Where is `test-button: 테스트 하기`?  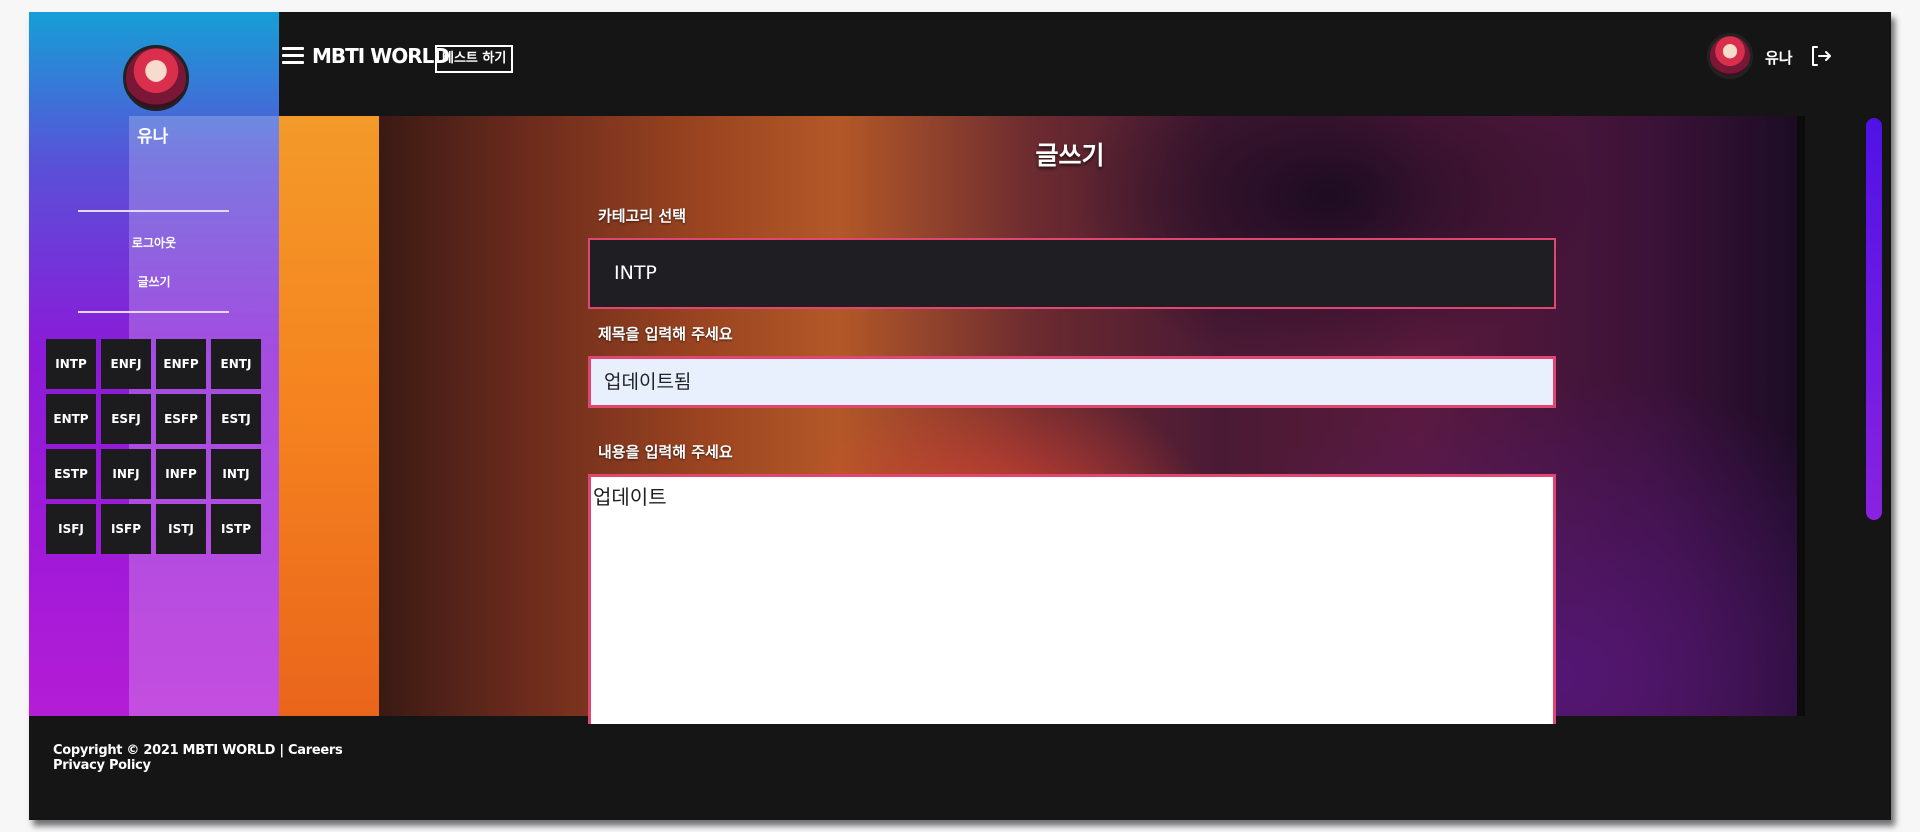 test-button: 테스트 하기 is located at coordinates (474, 59).